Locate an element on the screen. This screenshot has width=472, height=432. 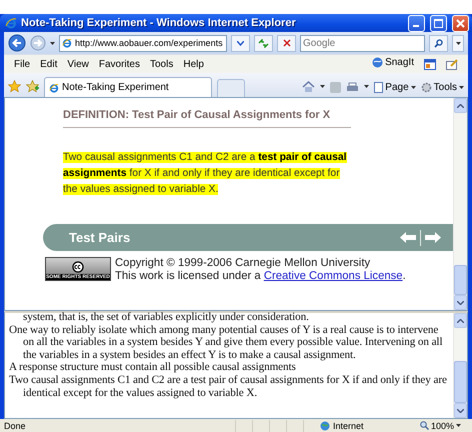
command-menu: Page is located at coordinates (395, 87).